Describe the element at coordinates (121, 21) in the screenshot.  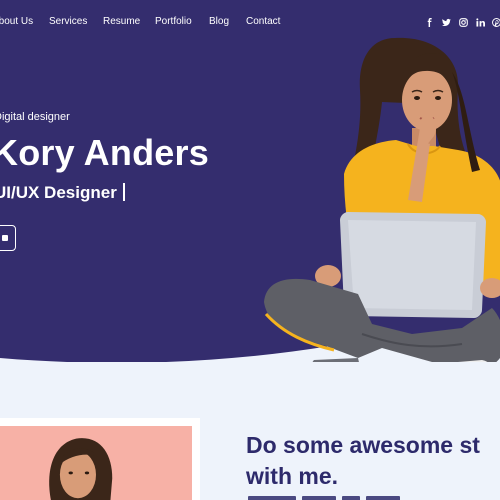
I see `nav-resume: Resume` at that location.